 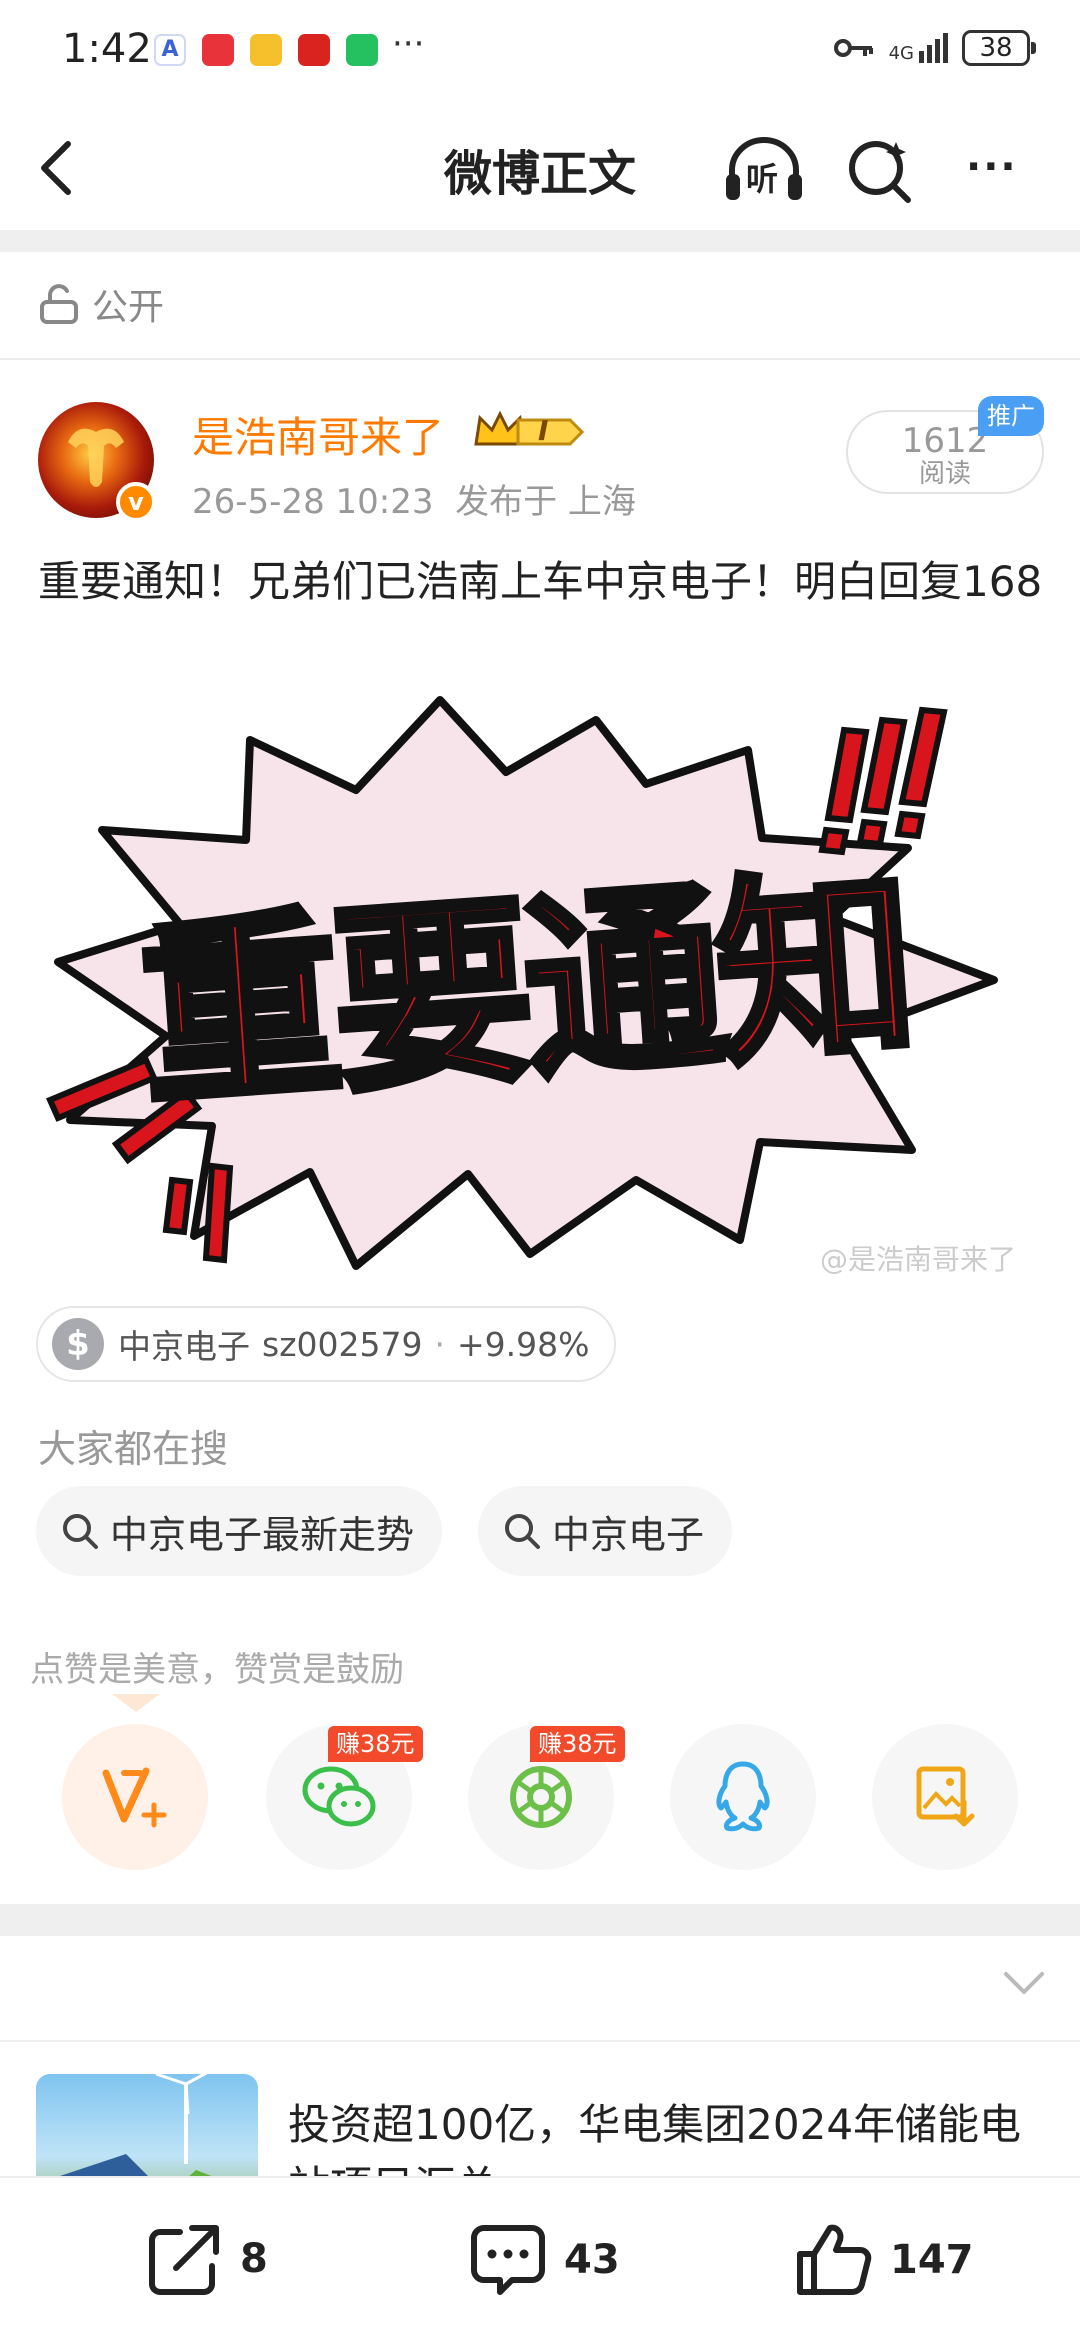 What do you see at coordinates (78, 1344) in the screenshot?
I see `dollar-icon: $` at bounding box center [78, 1344].